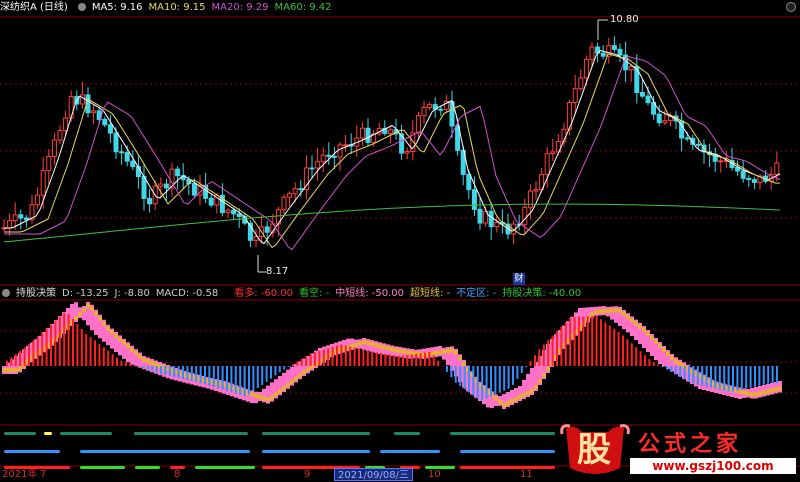  Describe the element at coordinates (791, 7) in the screenshot. I see `panel-menu-icon` at that location.